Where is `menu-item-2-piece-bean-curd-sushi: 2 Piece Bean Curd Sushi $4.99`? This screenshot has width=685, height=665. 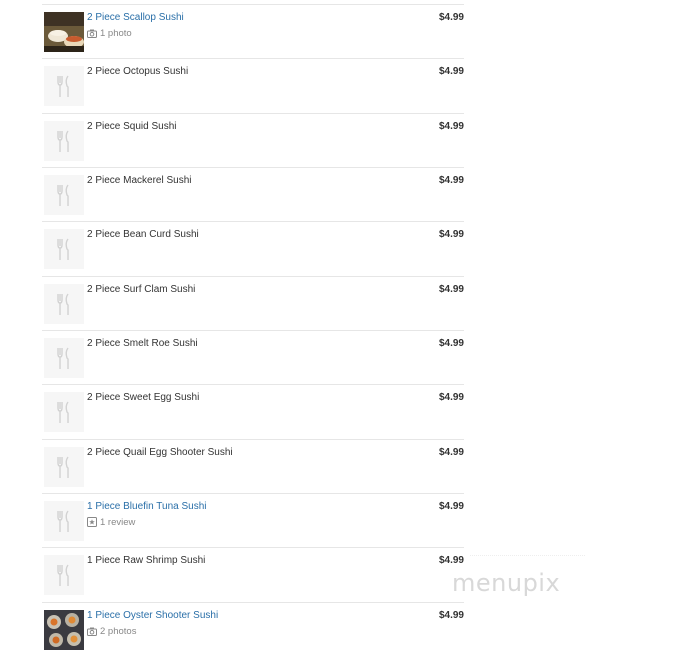
menu-item-2-piece-bean-curd-sushi: 2 Piece Bean Curd Sushi $4.99 is located at coordinates (253, 248).